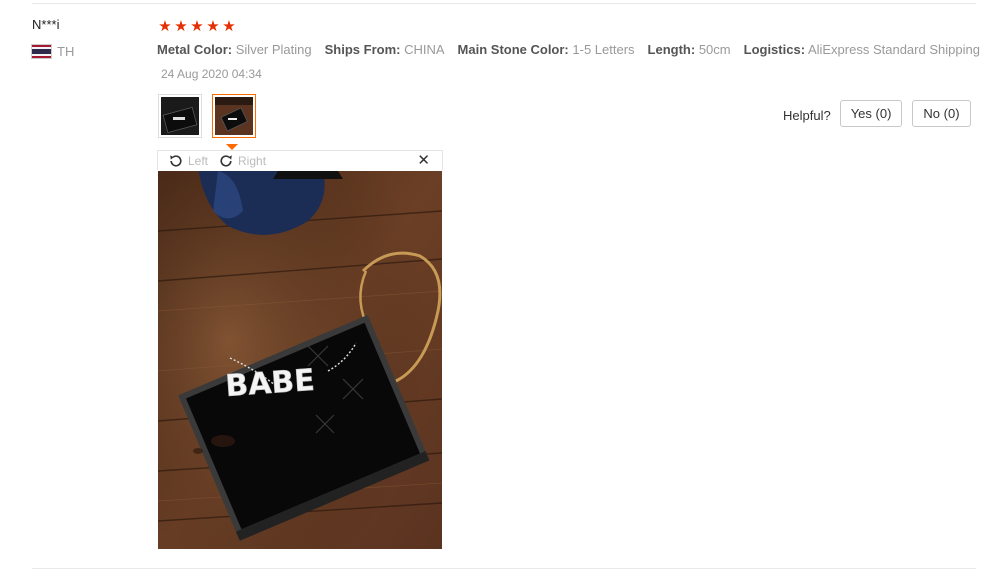 The image size is (994, 580). I want to click on country-code: TH, so click(66, 51).